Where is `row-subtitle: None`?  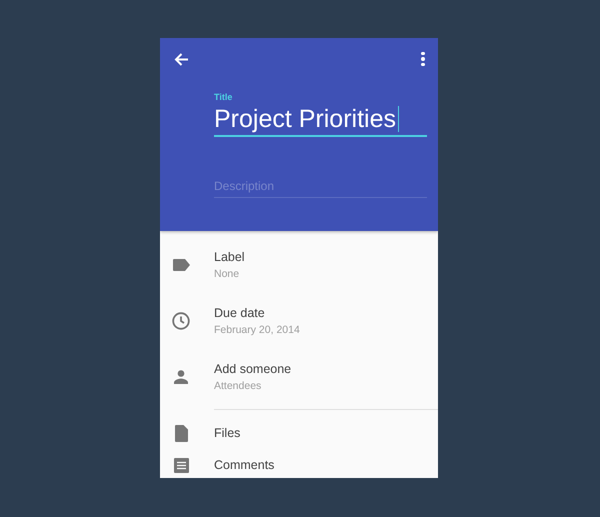
row-subtitle: None is located at coordinates (227, 274).